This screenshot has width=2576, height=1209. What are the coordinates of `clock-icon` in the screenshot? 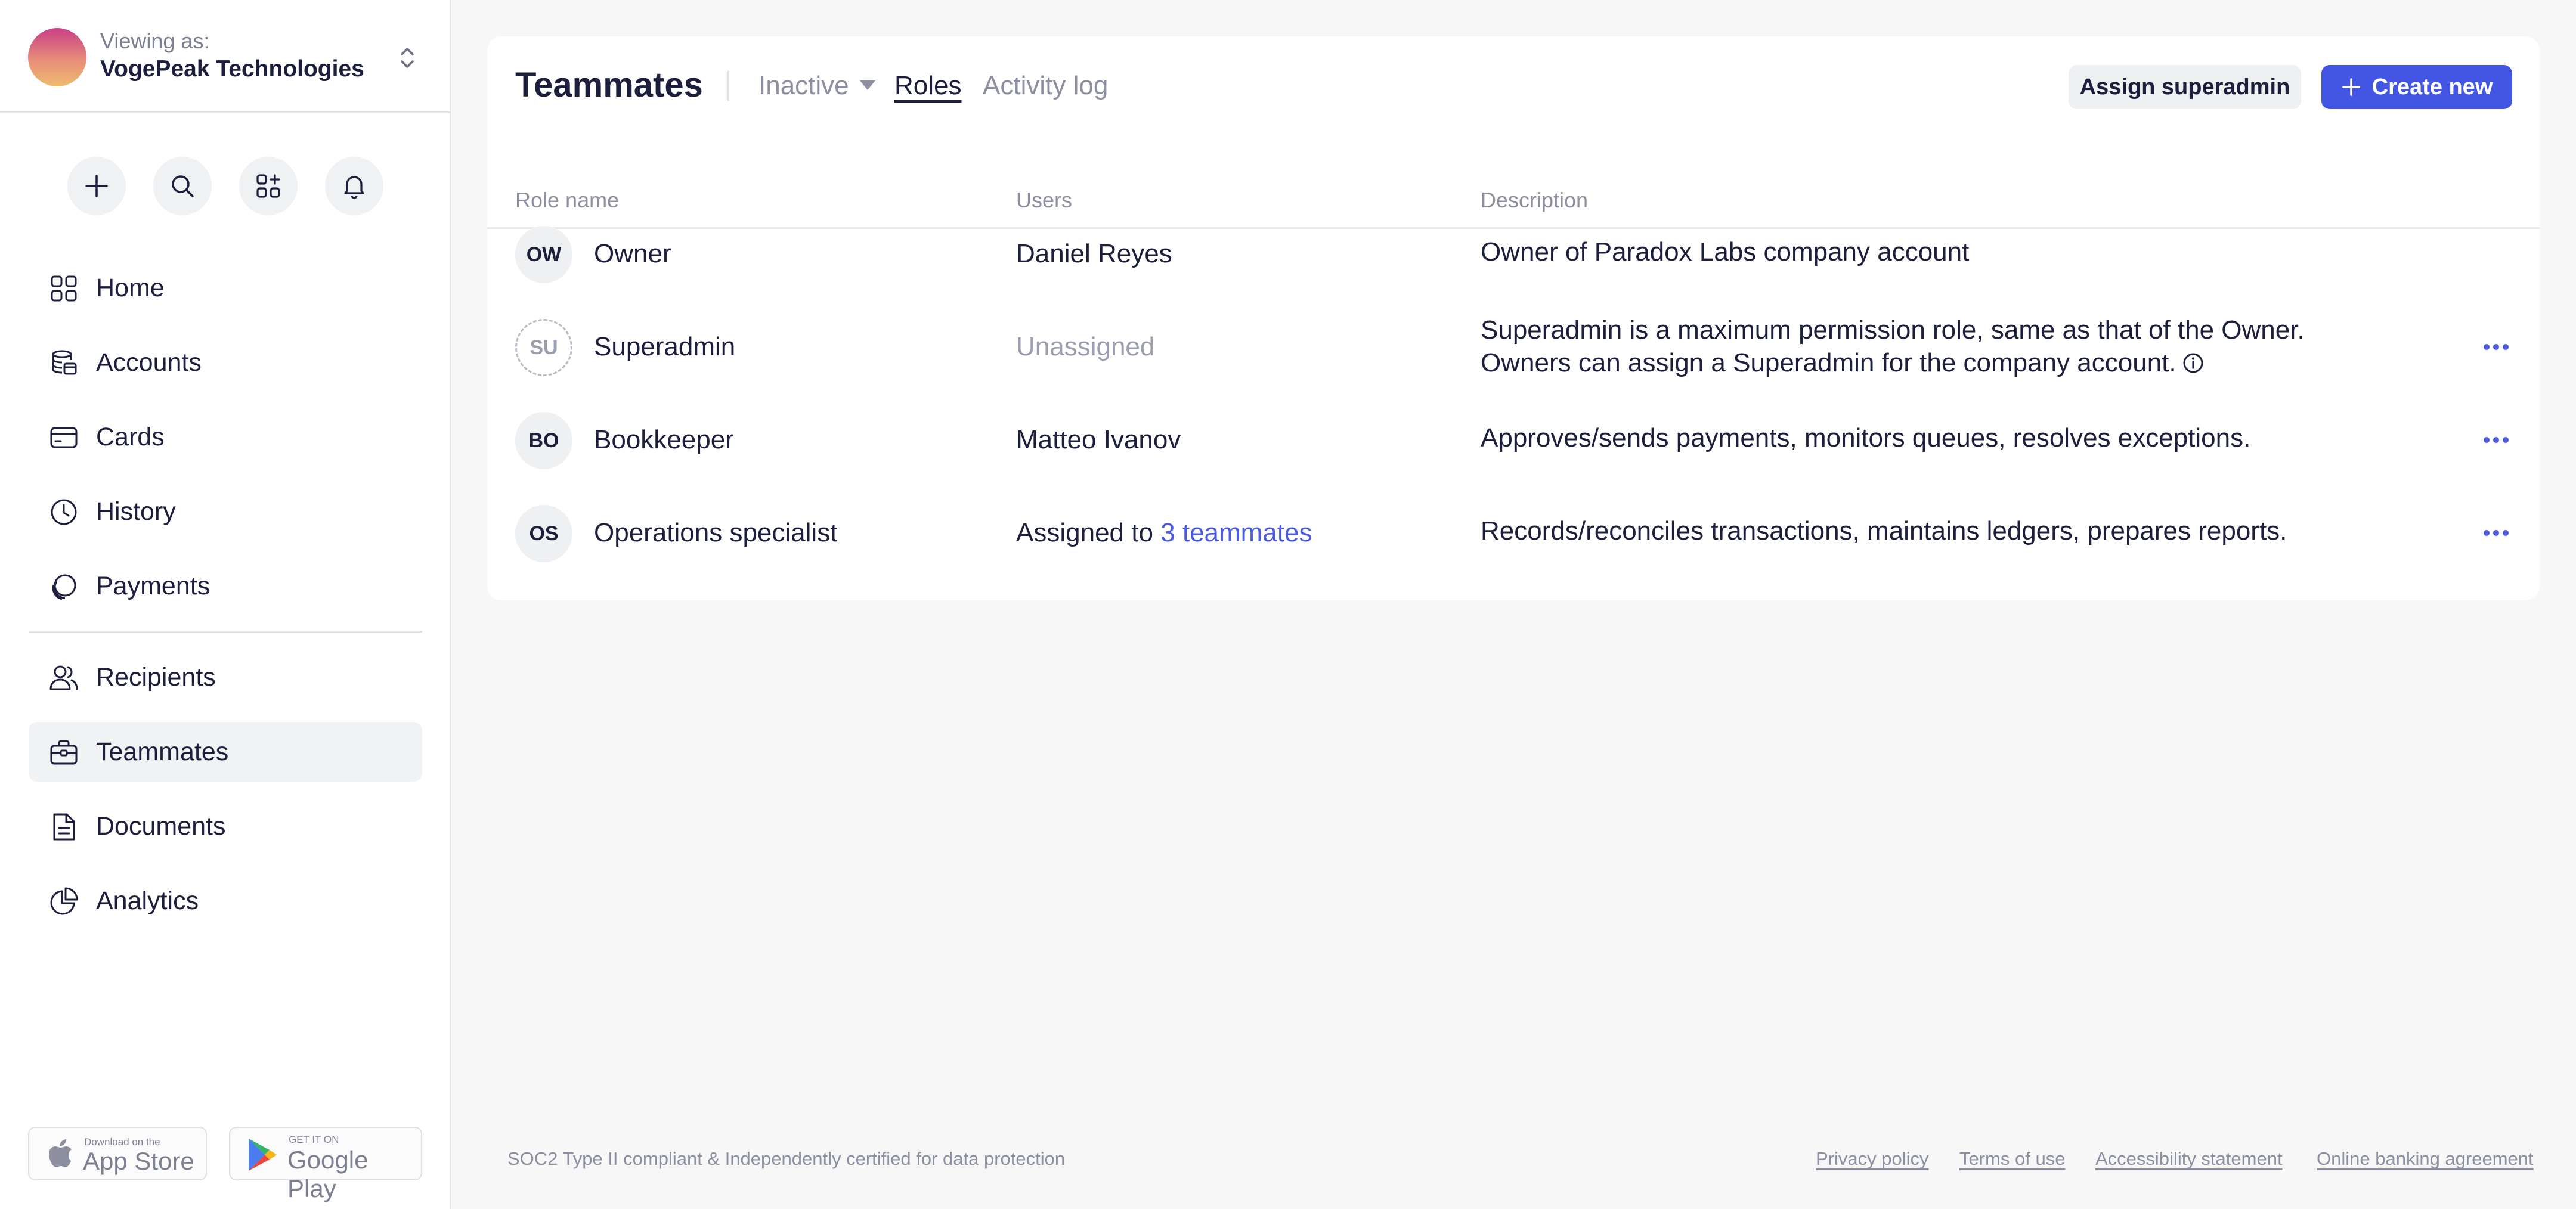 It's located at (64, 512).